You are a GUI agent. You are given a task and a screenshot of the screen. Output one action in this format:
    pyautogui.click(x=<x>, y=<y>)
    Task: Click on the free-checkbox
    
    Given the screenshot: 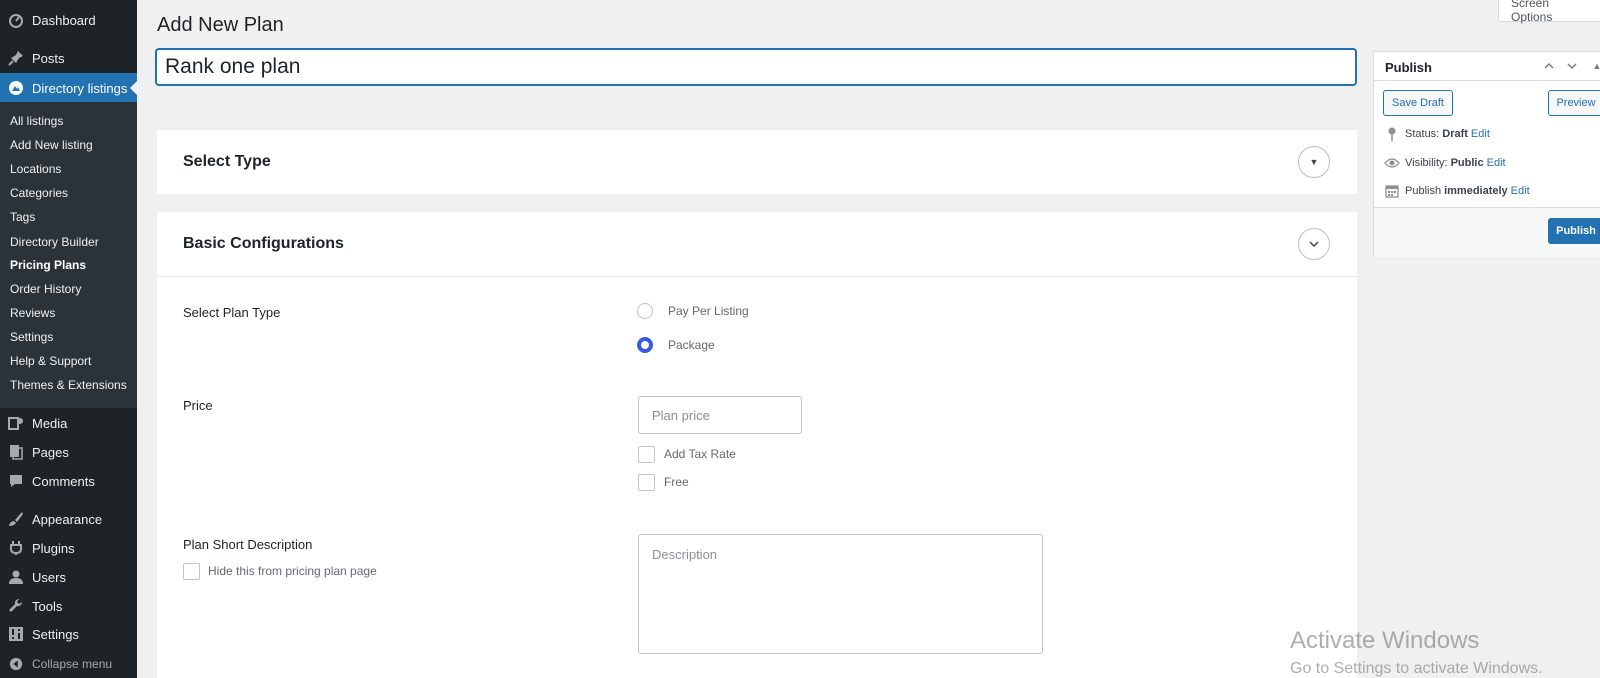 What is the action you would take?
    pyautogui.click(x=646, y=482)
    